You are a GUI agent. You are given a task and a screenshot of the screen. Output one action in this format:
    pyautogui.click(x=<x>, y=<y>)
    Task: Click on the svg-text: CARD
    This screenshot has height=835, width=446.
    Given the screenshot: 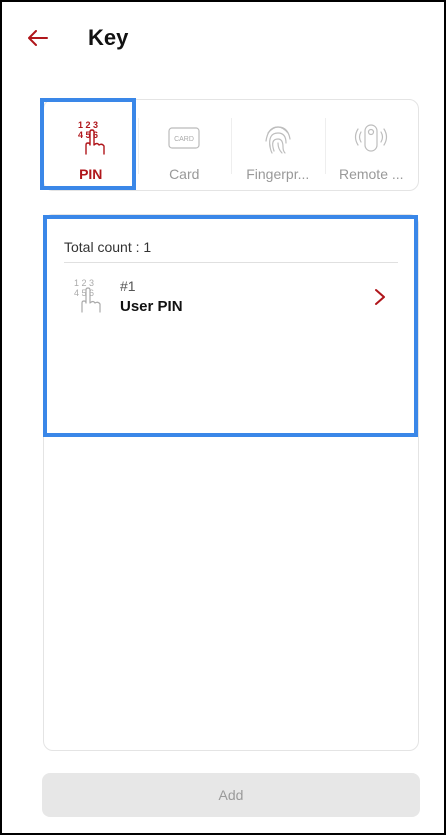 What is the action you would take?
    pyautogui.click(x=184, y=139)
    